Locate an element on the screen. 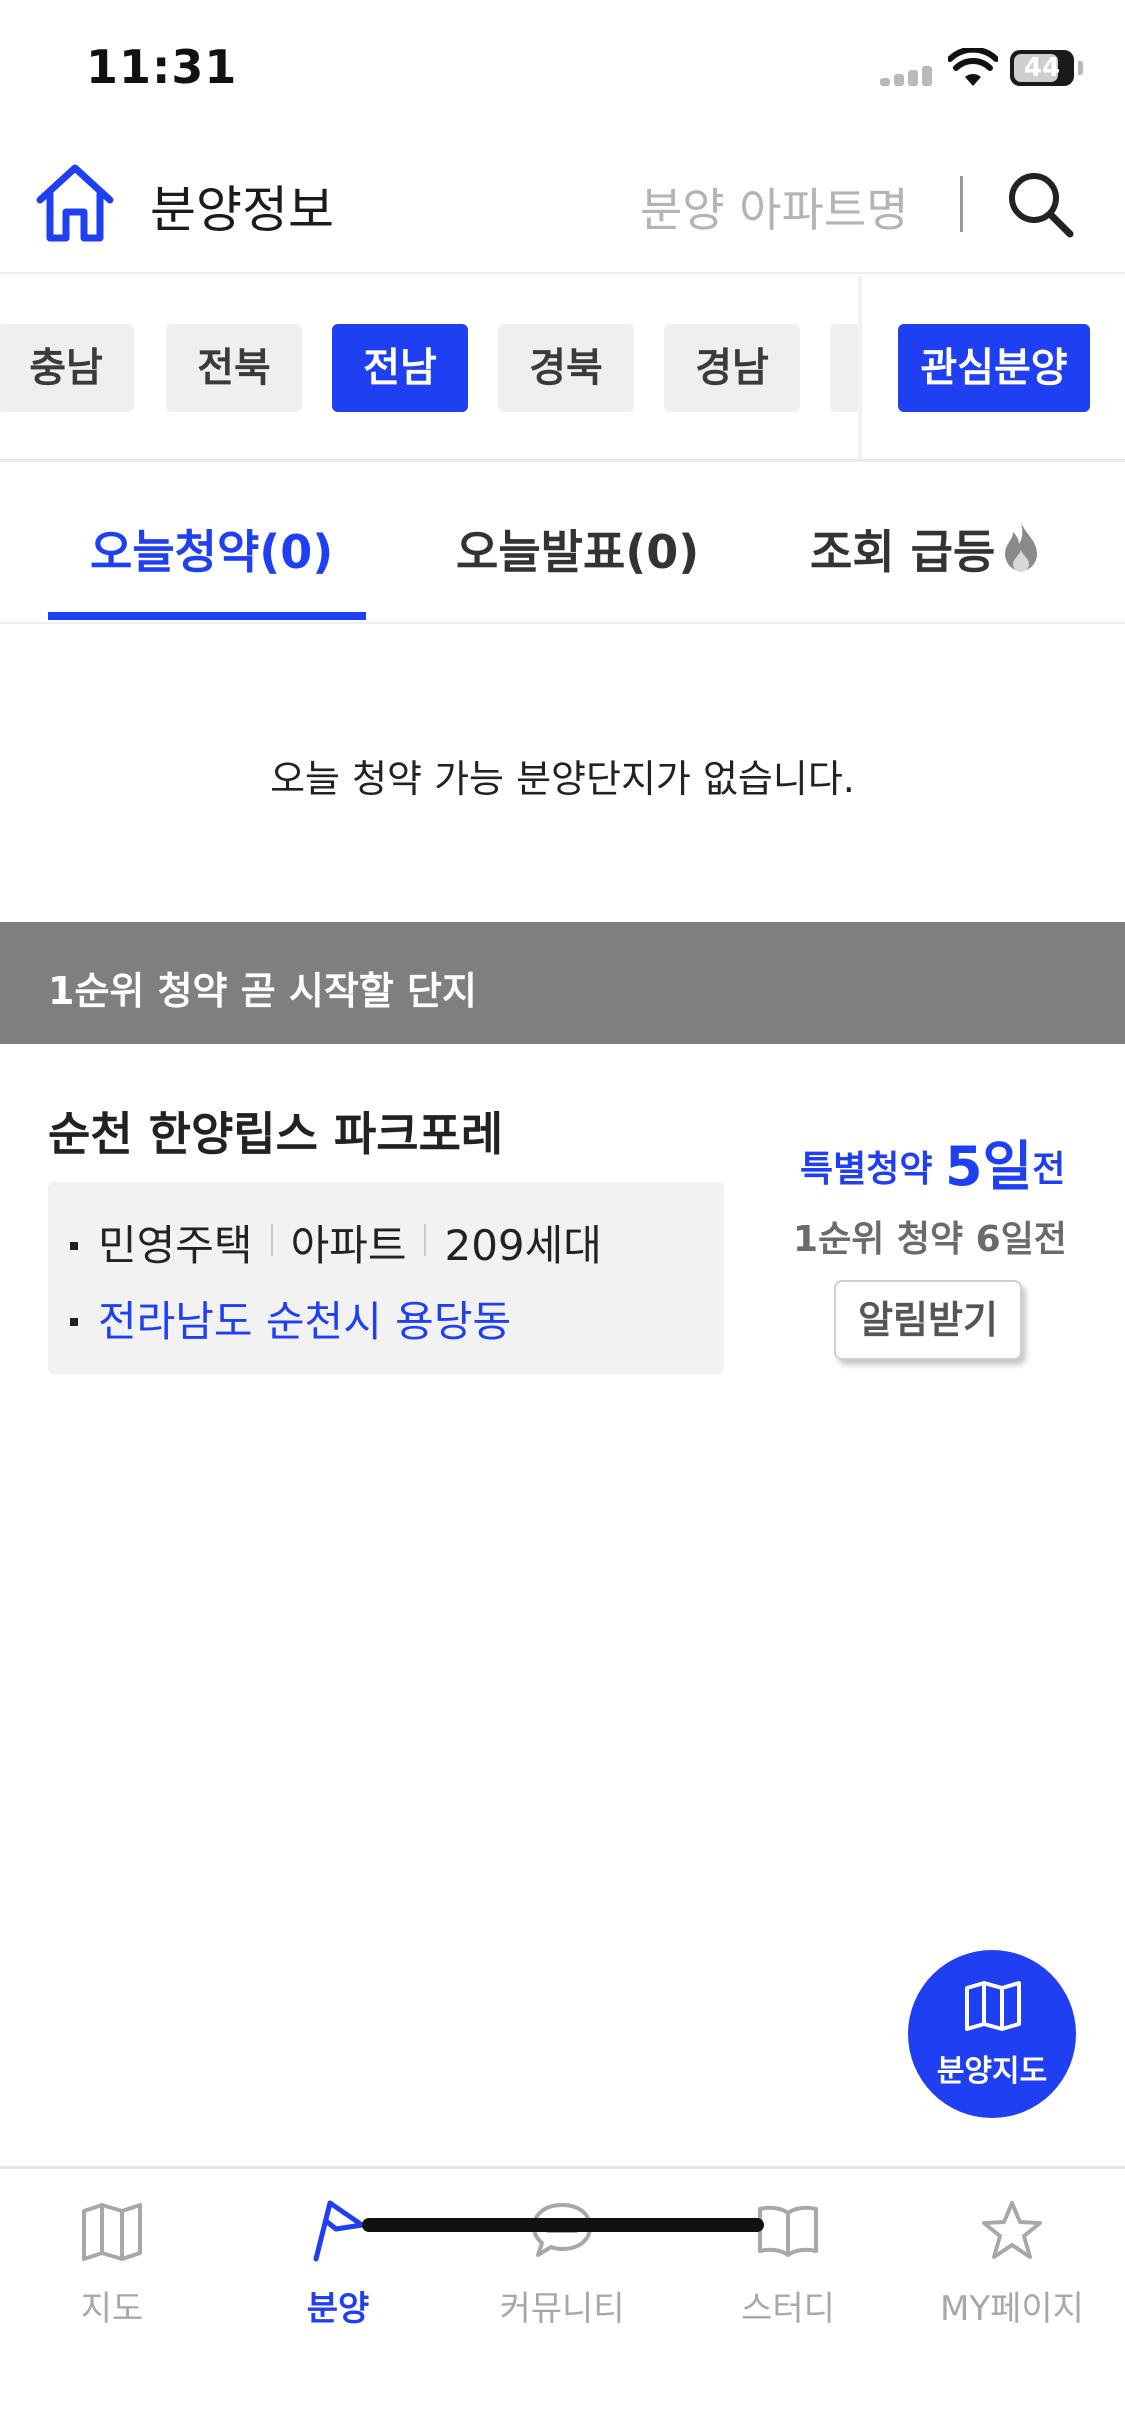 The width and height of the screenshot is (1125, 2436). tab-today-announcement: 오늘발표(0) is located at coordinates (577, 549).